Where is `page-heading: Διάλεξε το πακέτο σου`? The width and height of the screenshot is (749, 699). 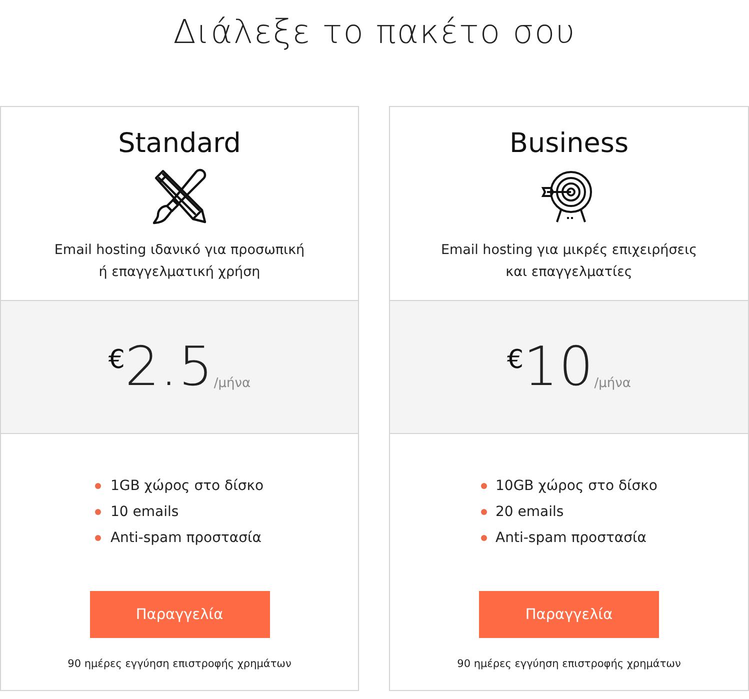
page-heading: Διάλεξε το πακέτο σου is located at coordinates (374, 32).